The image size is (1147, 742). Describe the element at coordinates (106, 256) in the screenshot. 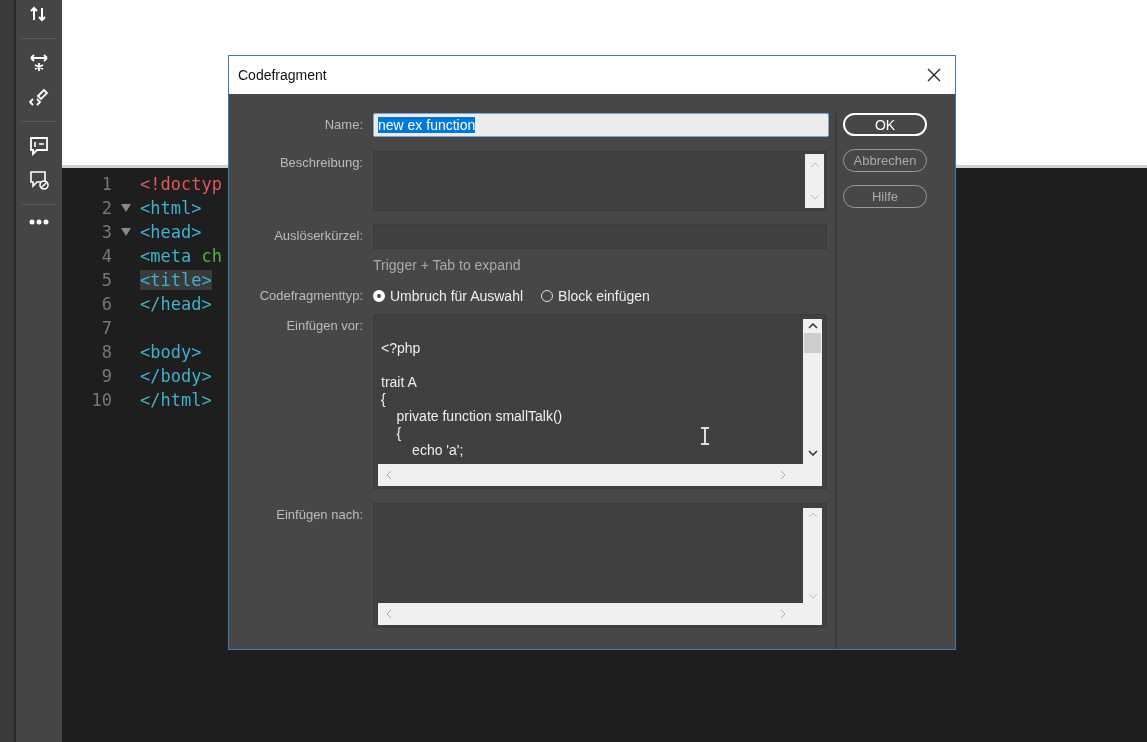

I see `line-number: 4` at that location.